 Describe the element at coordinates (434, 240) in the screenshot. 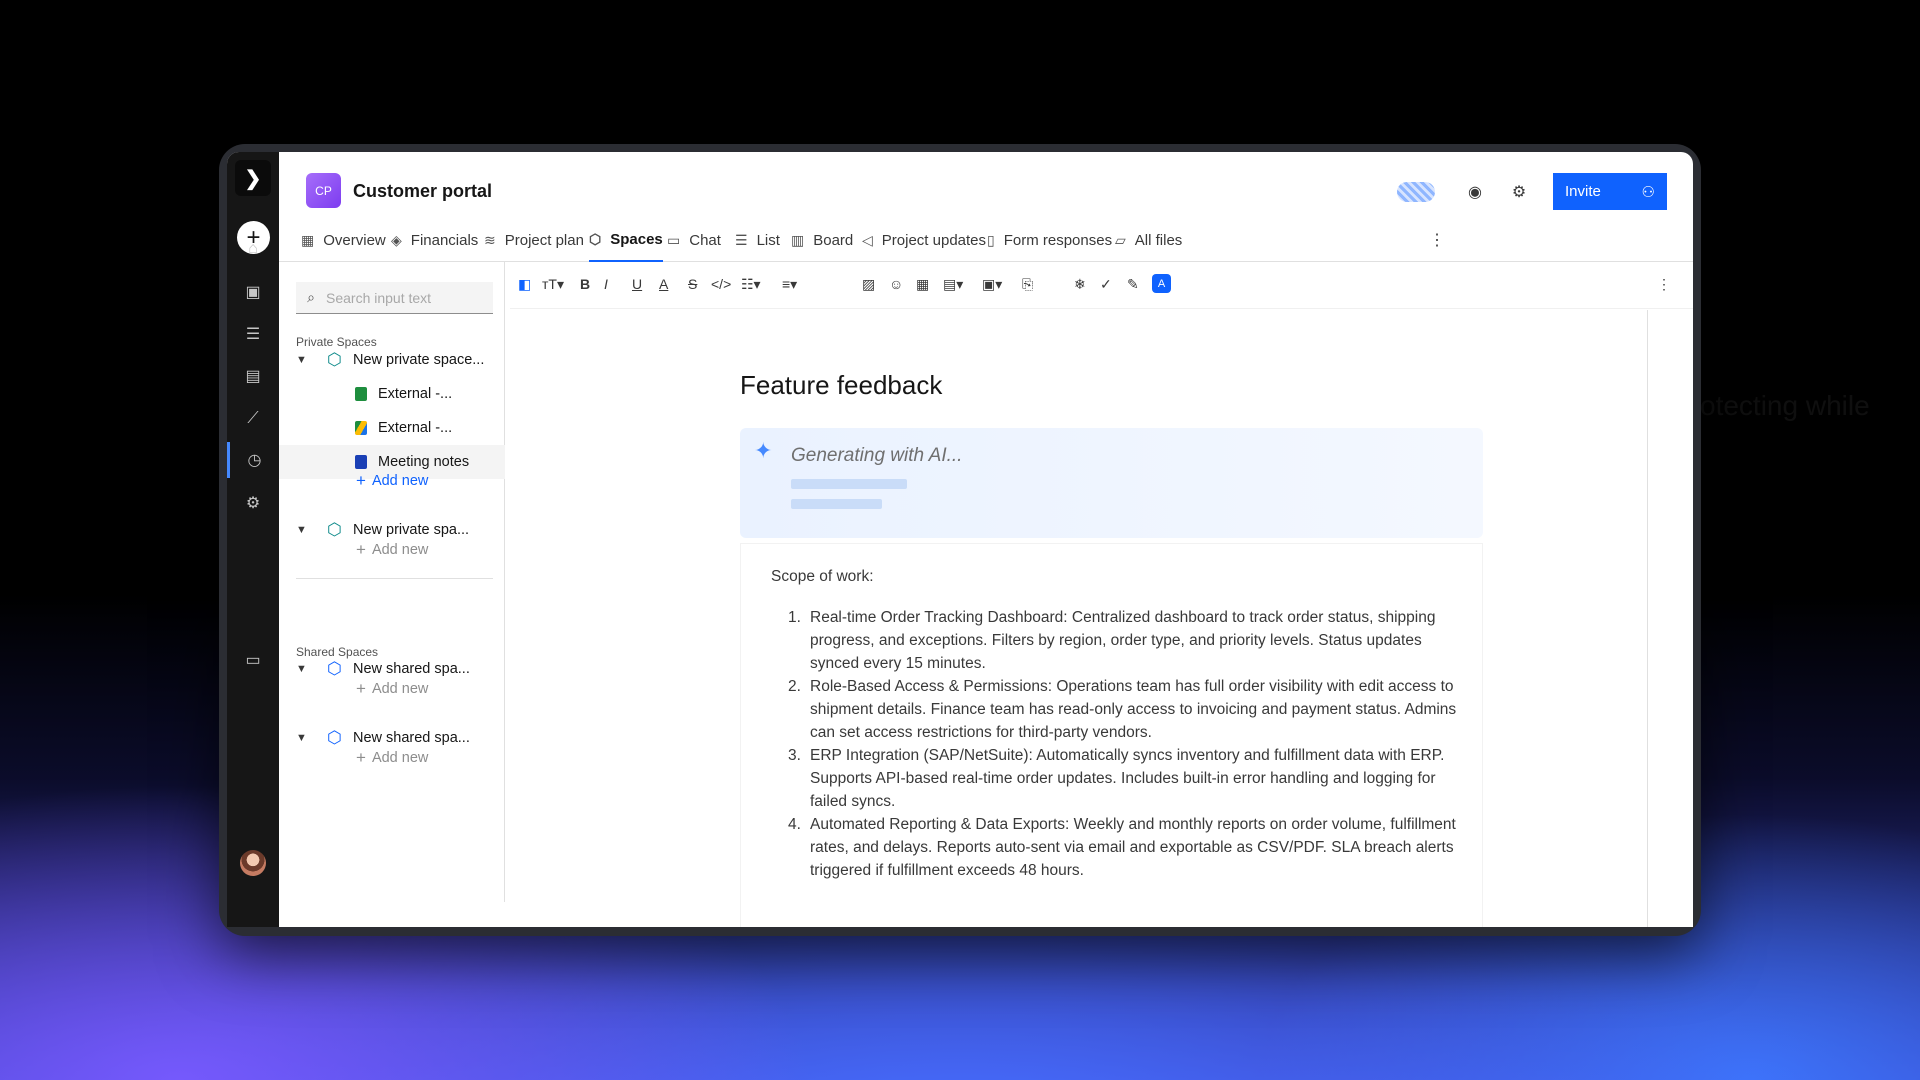

I see `tab-financials: ◈ Financials` at that location.